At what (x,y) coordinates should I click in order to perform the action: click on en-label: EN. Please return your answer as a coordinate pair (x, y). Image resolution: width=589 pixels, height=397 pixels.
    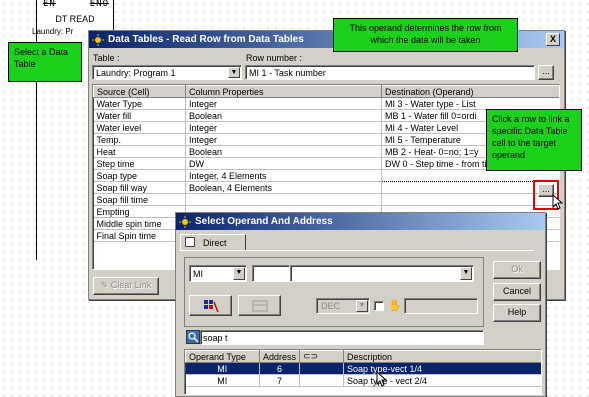
    Looking at the image, I should click on (49, 4).